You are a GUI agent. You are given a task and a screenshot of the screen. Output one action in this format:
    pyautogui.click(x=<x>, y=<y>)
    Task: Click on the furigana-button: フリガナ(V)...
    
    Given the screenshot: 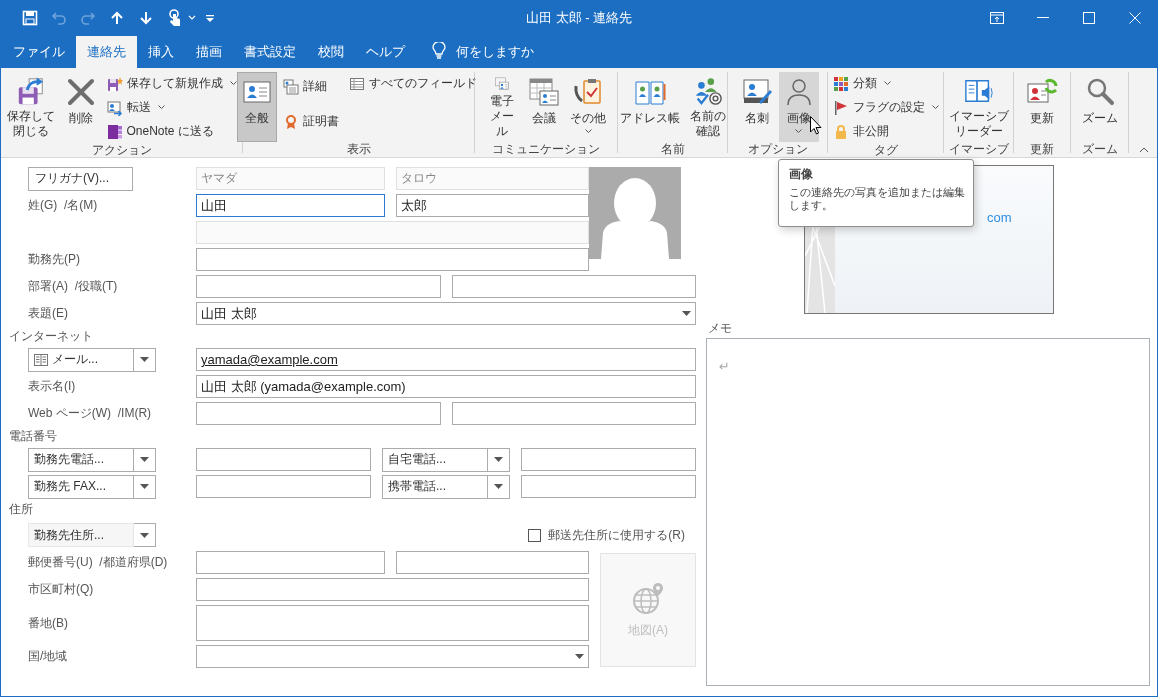 What is the action you would take?
    pyautogui.click(x=80, y=178)
    